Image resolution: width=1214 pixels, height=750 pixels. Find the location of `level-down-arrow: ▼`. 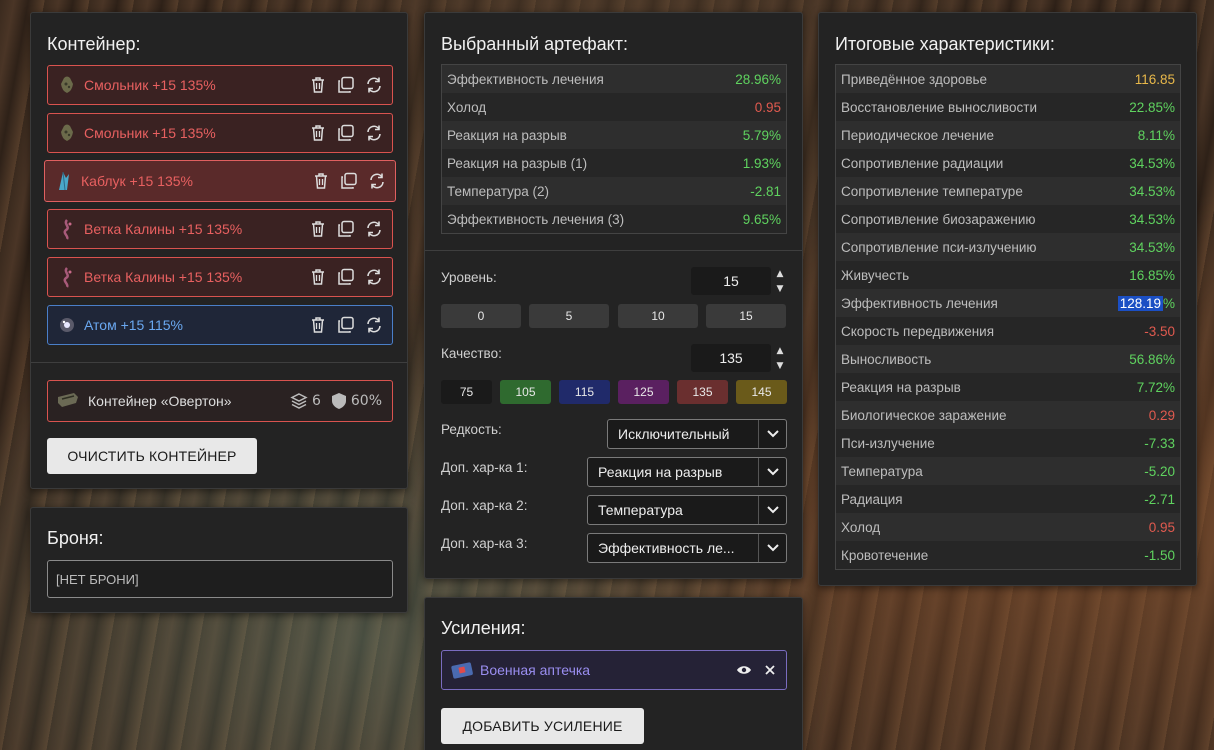

level-down-arrow: ▼ is located at coordinates (780, 289).